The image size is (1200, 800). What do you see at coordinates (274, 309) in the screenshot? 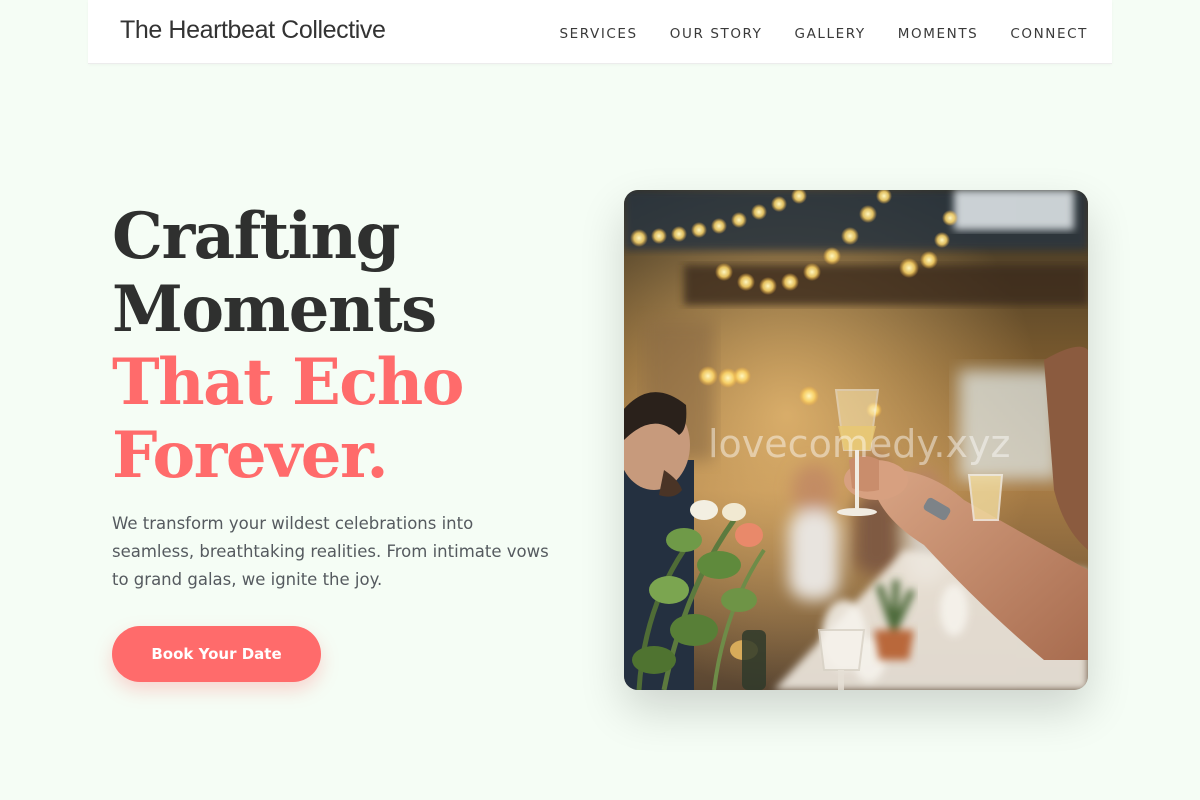
I see `hero-heading-line-2: Moments` at bounding box center [274, 309].